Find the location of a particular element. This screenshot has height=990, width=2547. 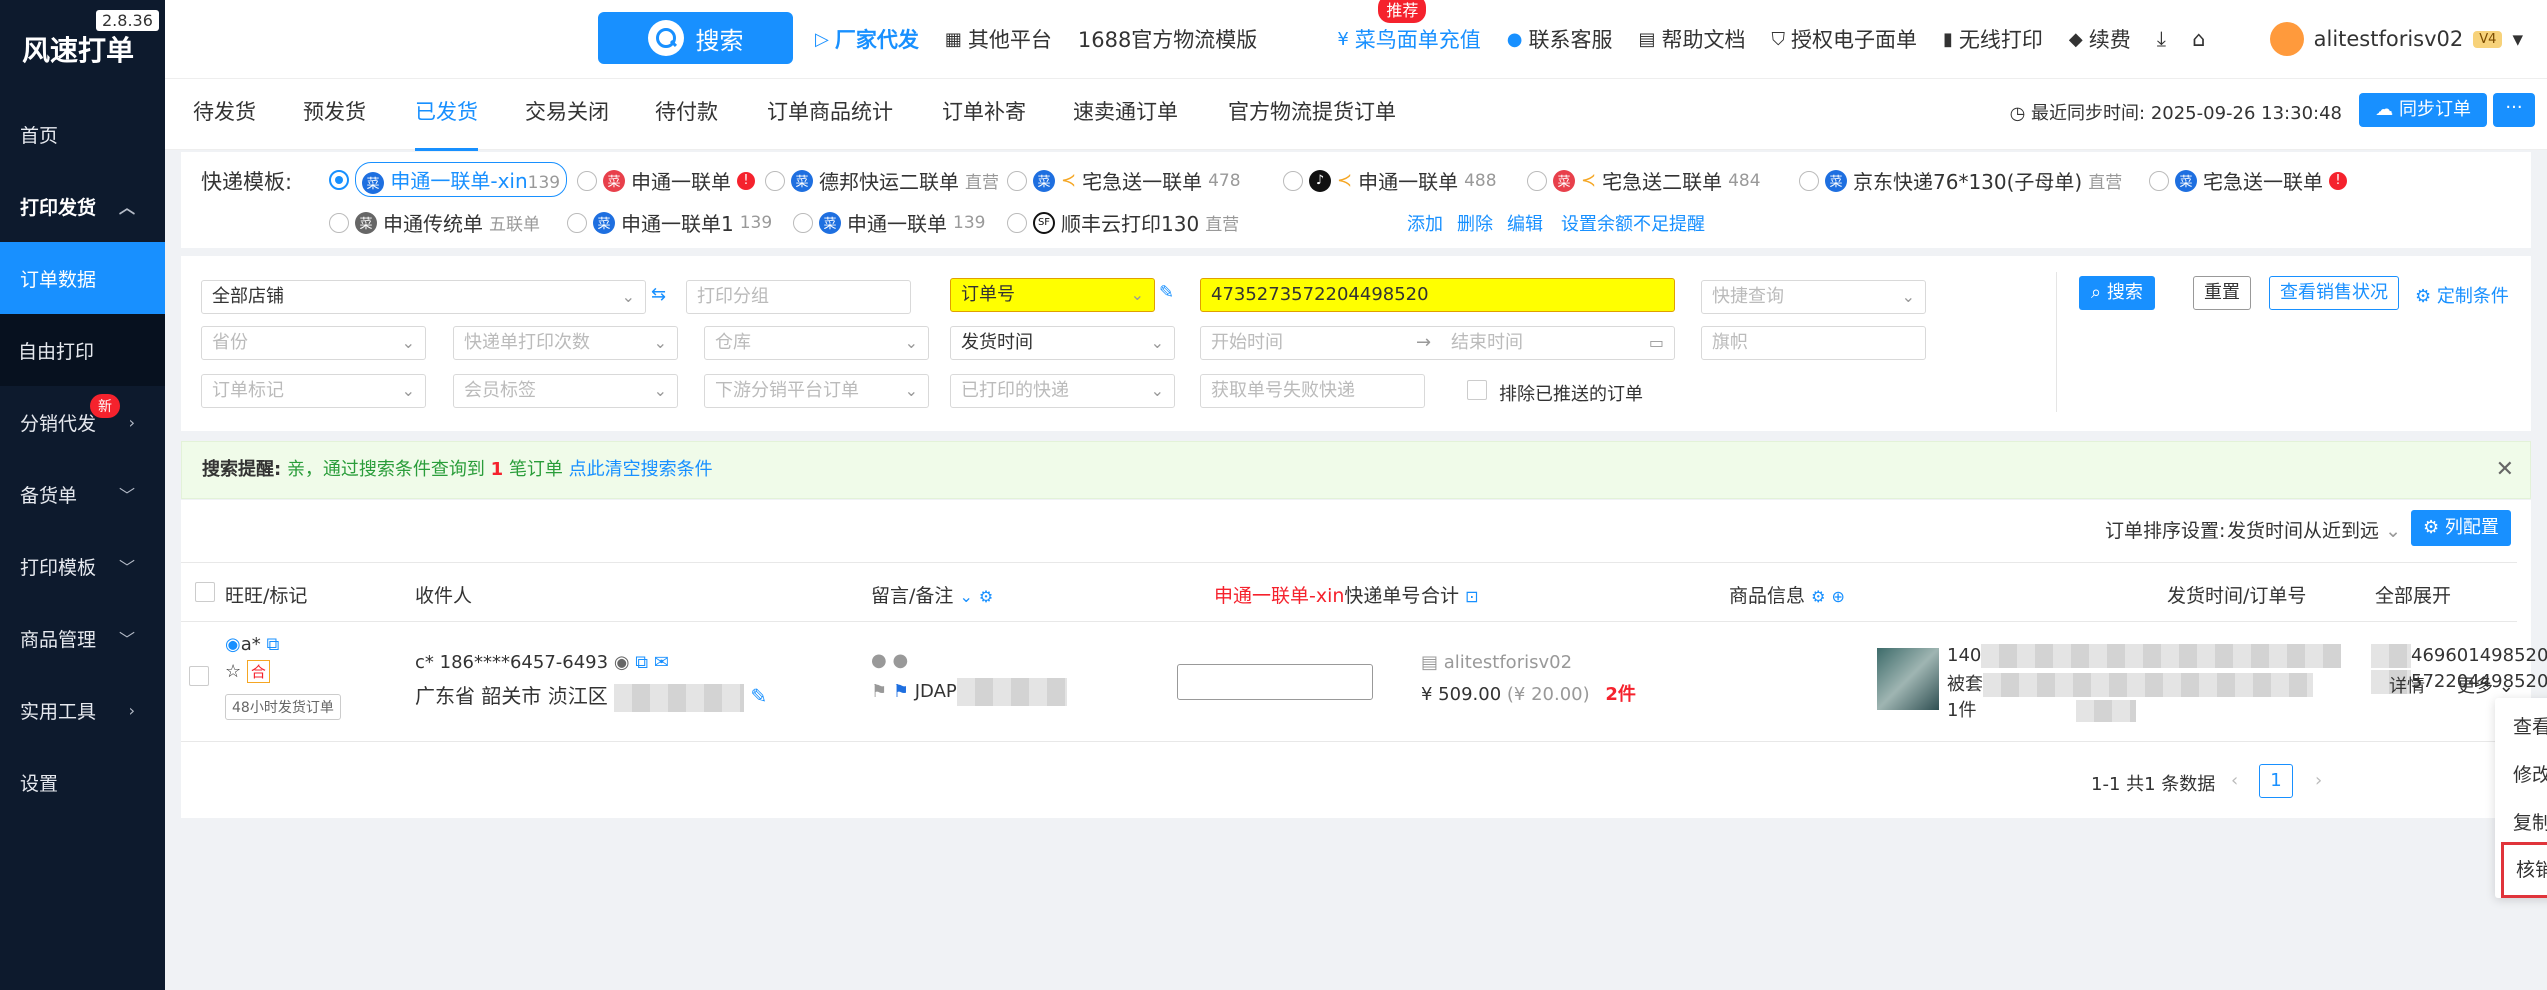

download-icon: ⤓ is located at coordinates (2161, 39).